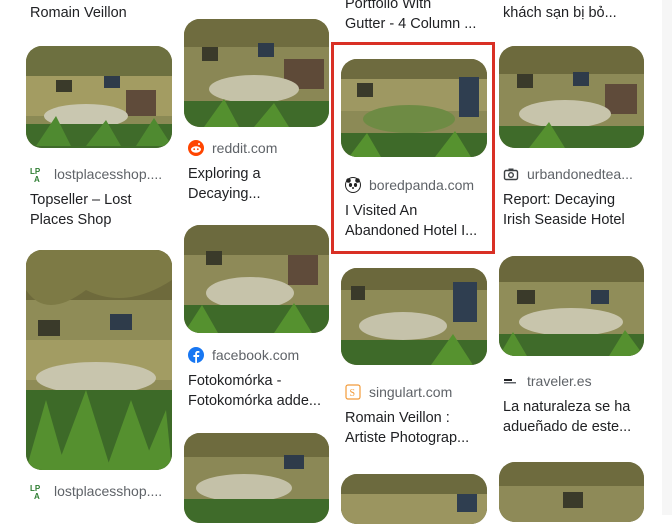  What do you see at coordinates (416, 392) in the screenshot?
I see `result-source: S singulart.com` at bounding box center [416, 392].